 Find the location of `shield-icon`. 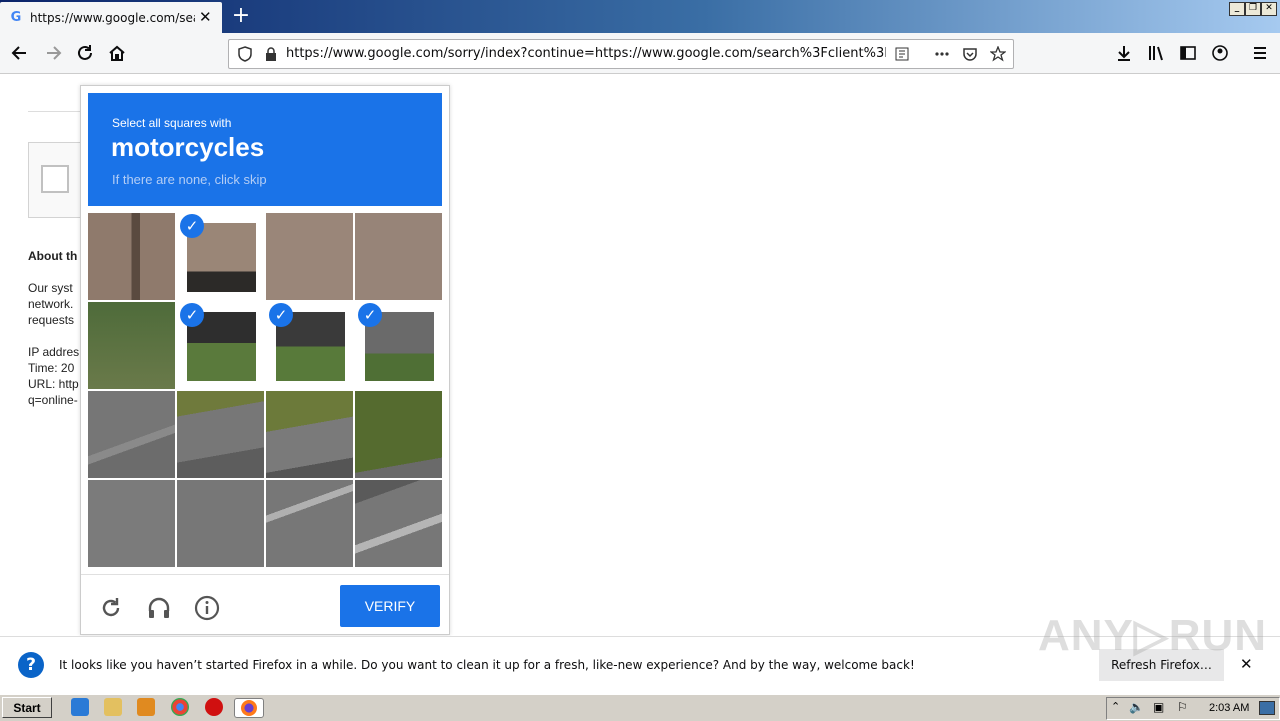

shield-icon is located at coordinates (245, 54).